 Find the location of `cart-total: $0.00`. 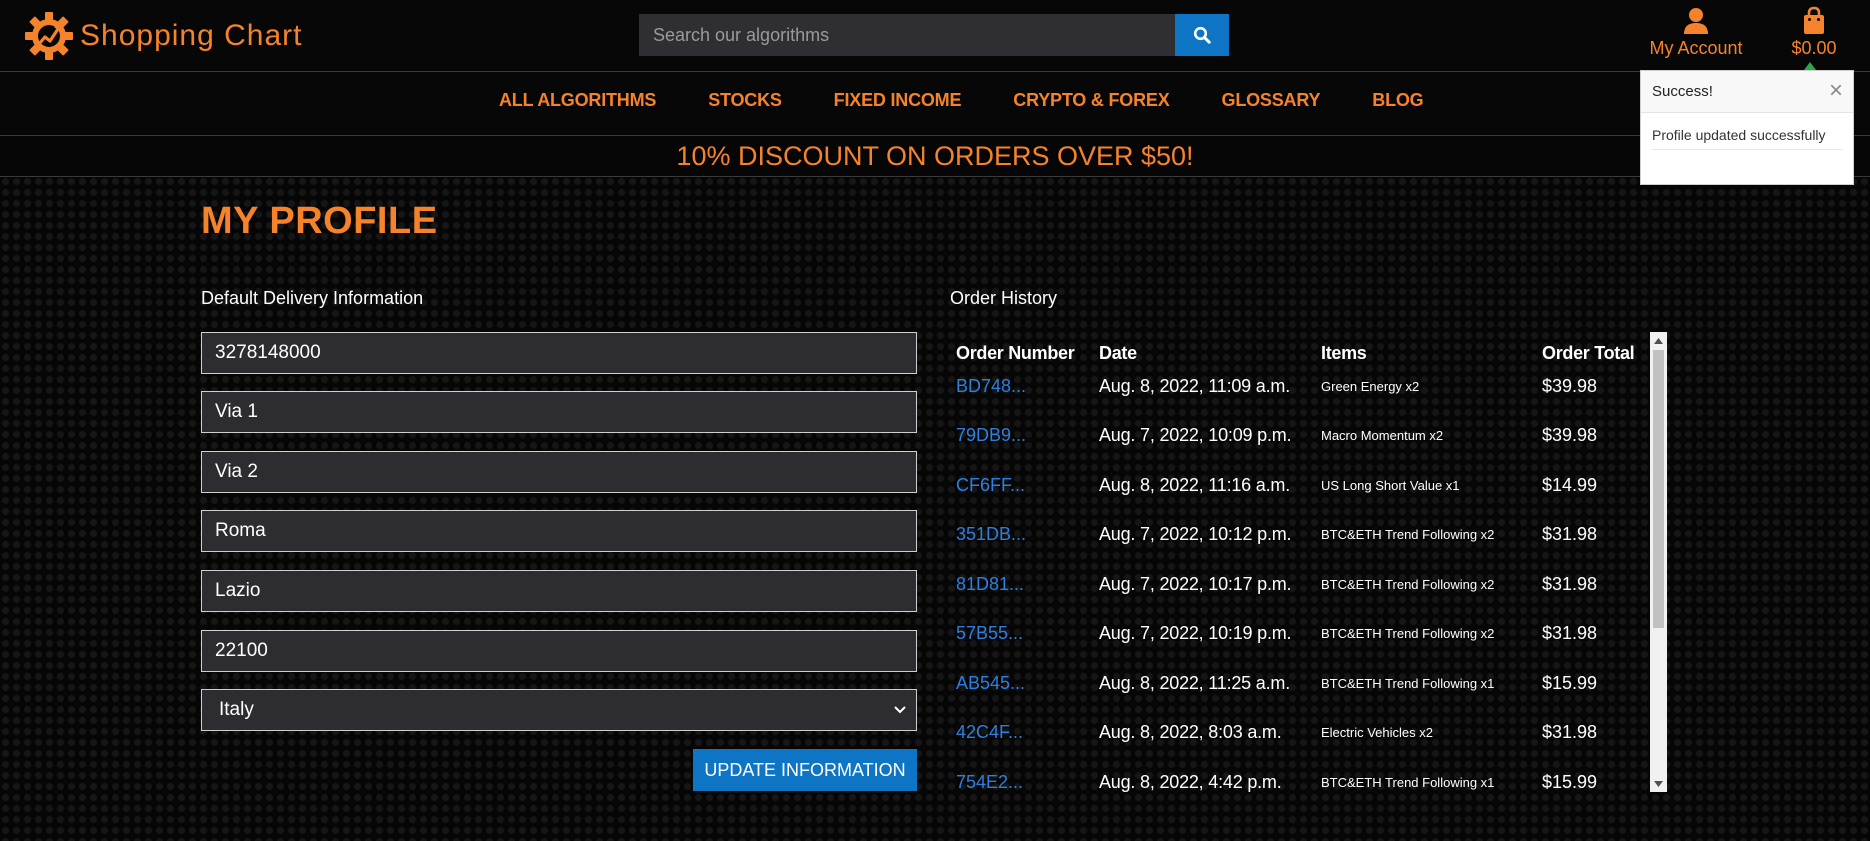

cart-total: $0.00 is located at coordinates (1814, 48).